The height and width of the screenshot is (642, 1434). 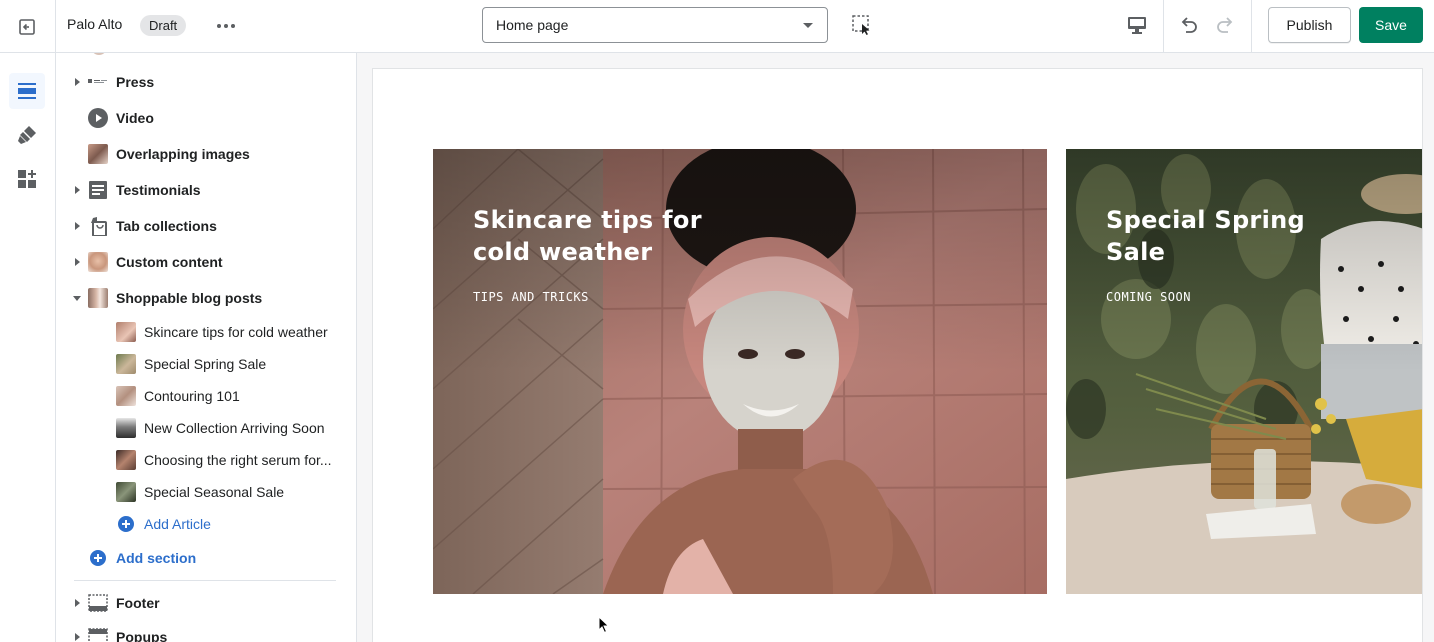 I want to click on sections-layout-icon, so click(x=27, y=91).